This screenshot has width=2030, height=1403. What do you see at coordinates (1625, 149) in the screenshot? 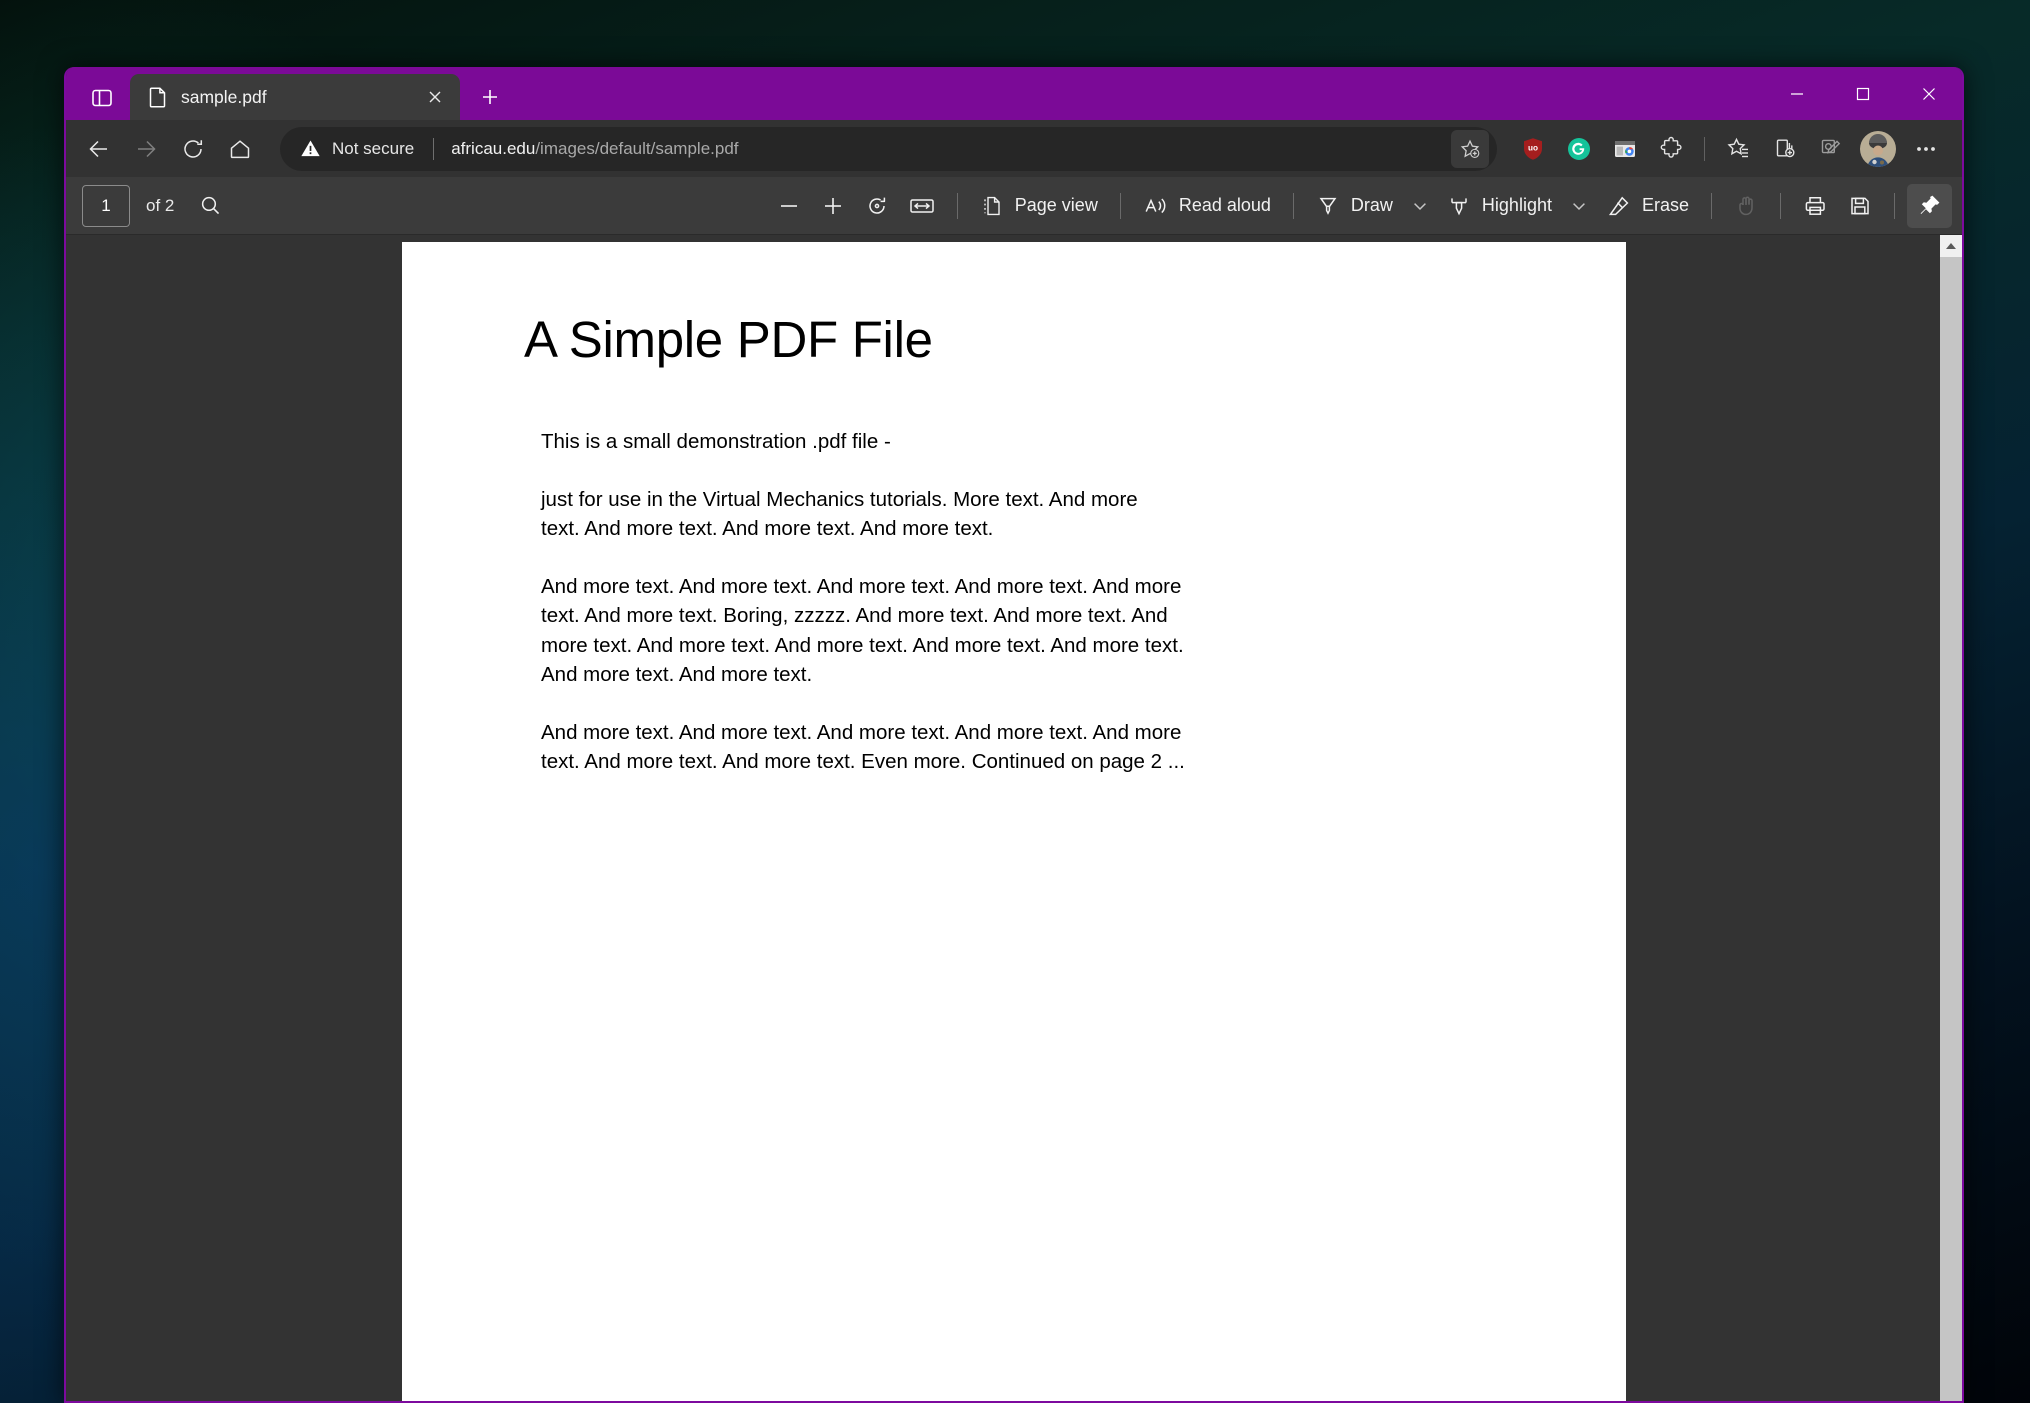
I see `extension-chrome-web-store-icon` at bounding box center [1625, 149].